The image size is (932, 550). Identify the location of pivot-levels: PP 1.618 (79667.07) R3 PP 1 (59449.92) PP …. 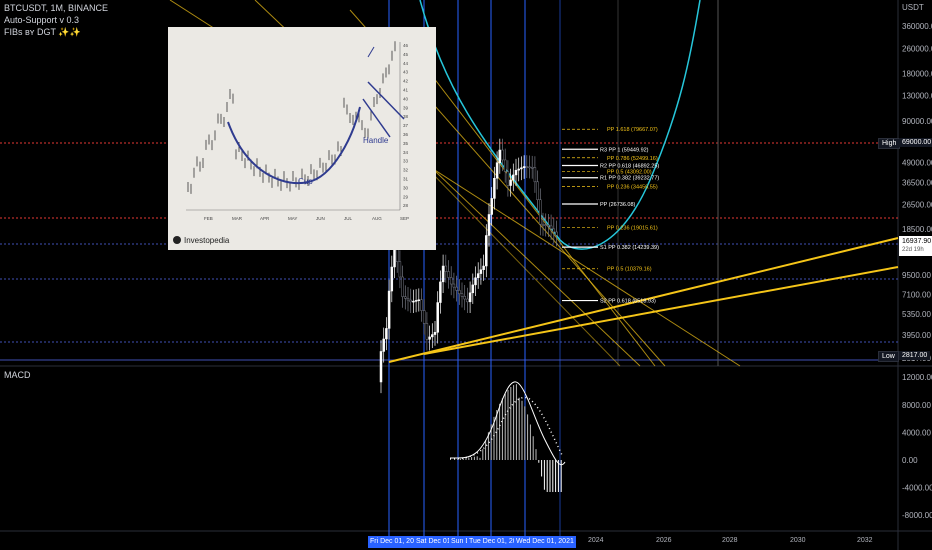
(610, 216).